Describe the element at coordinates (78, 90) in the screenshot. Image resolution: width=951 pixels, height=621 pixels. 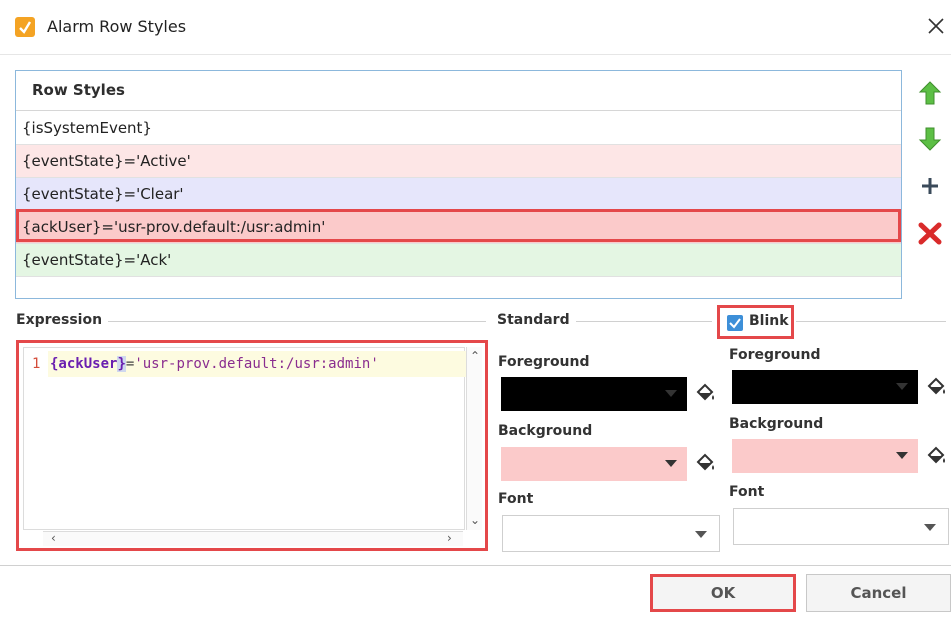
I see `row-styles-header-label: Row Styles` at that location.